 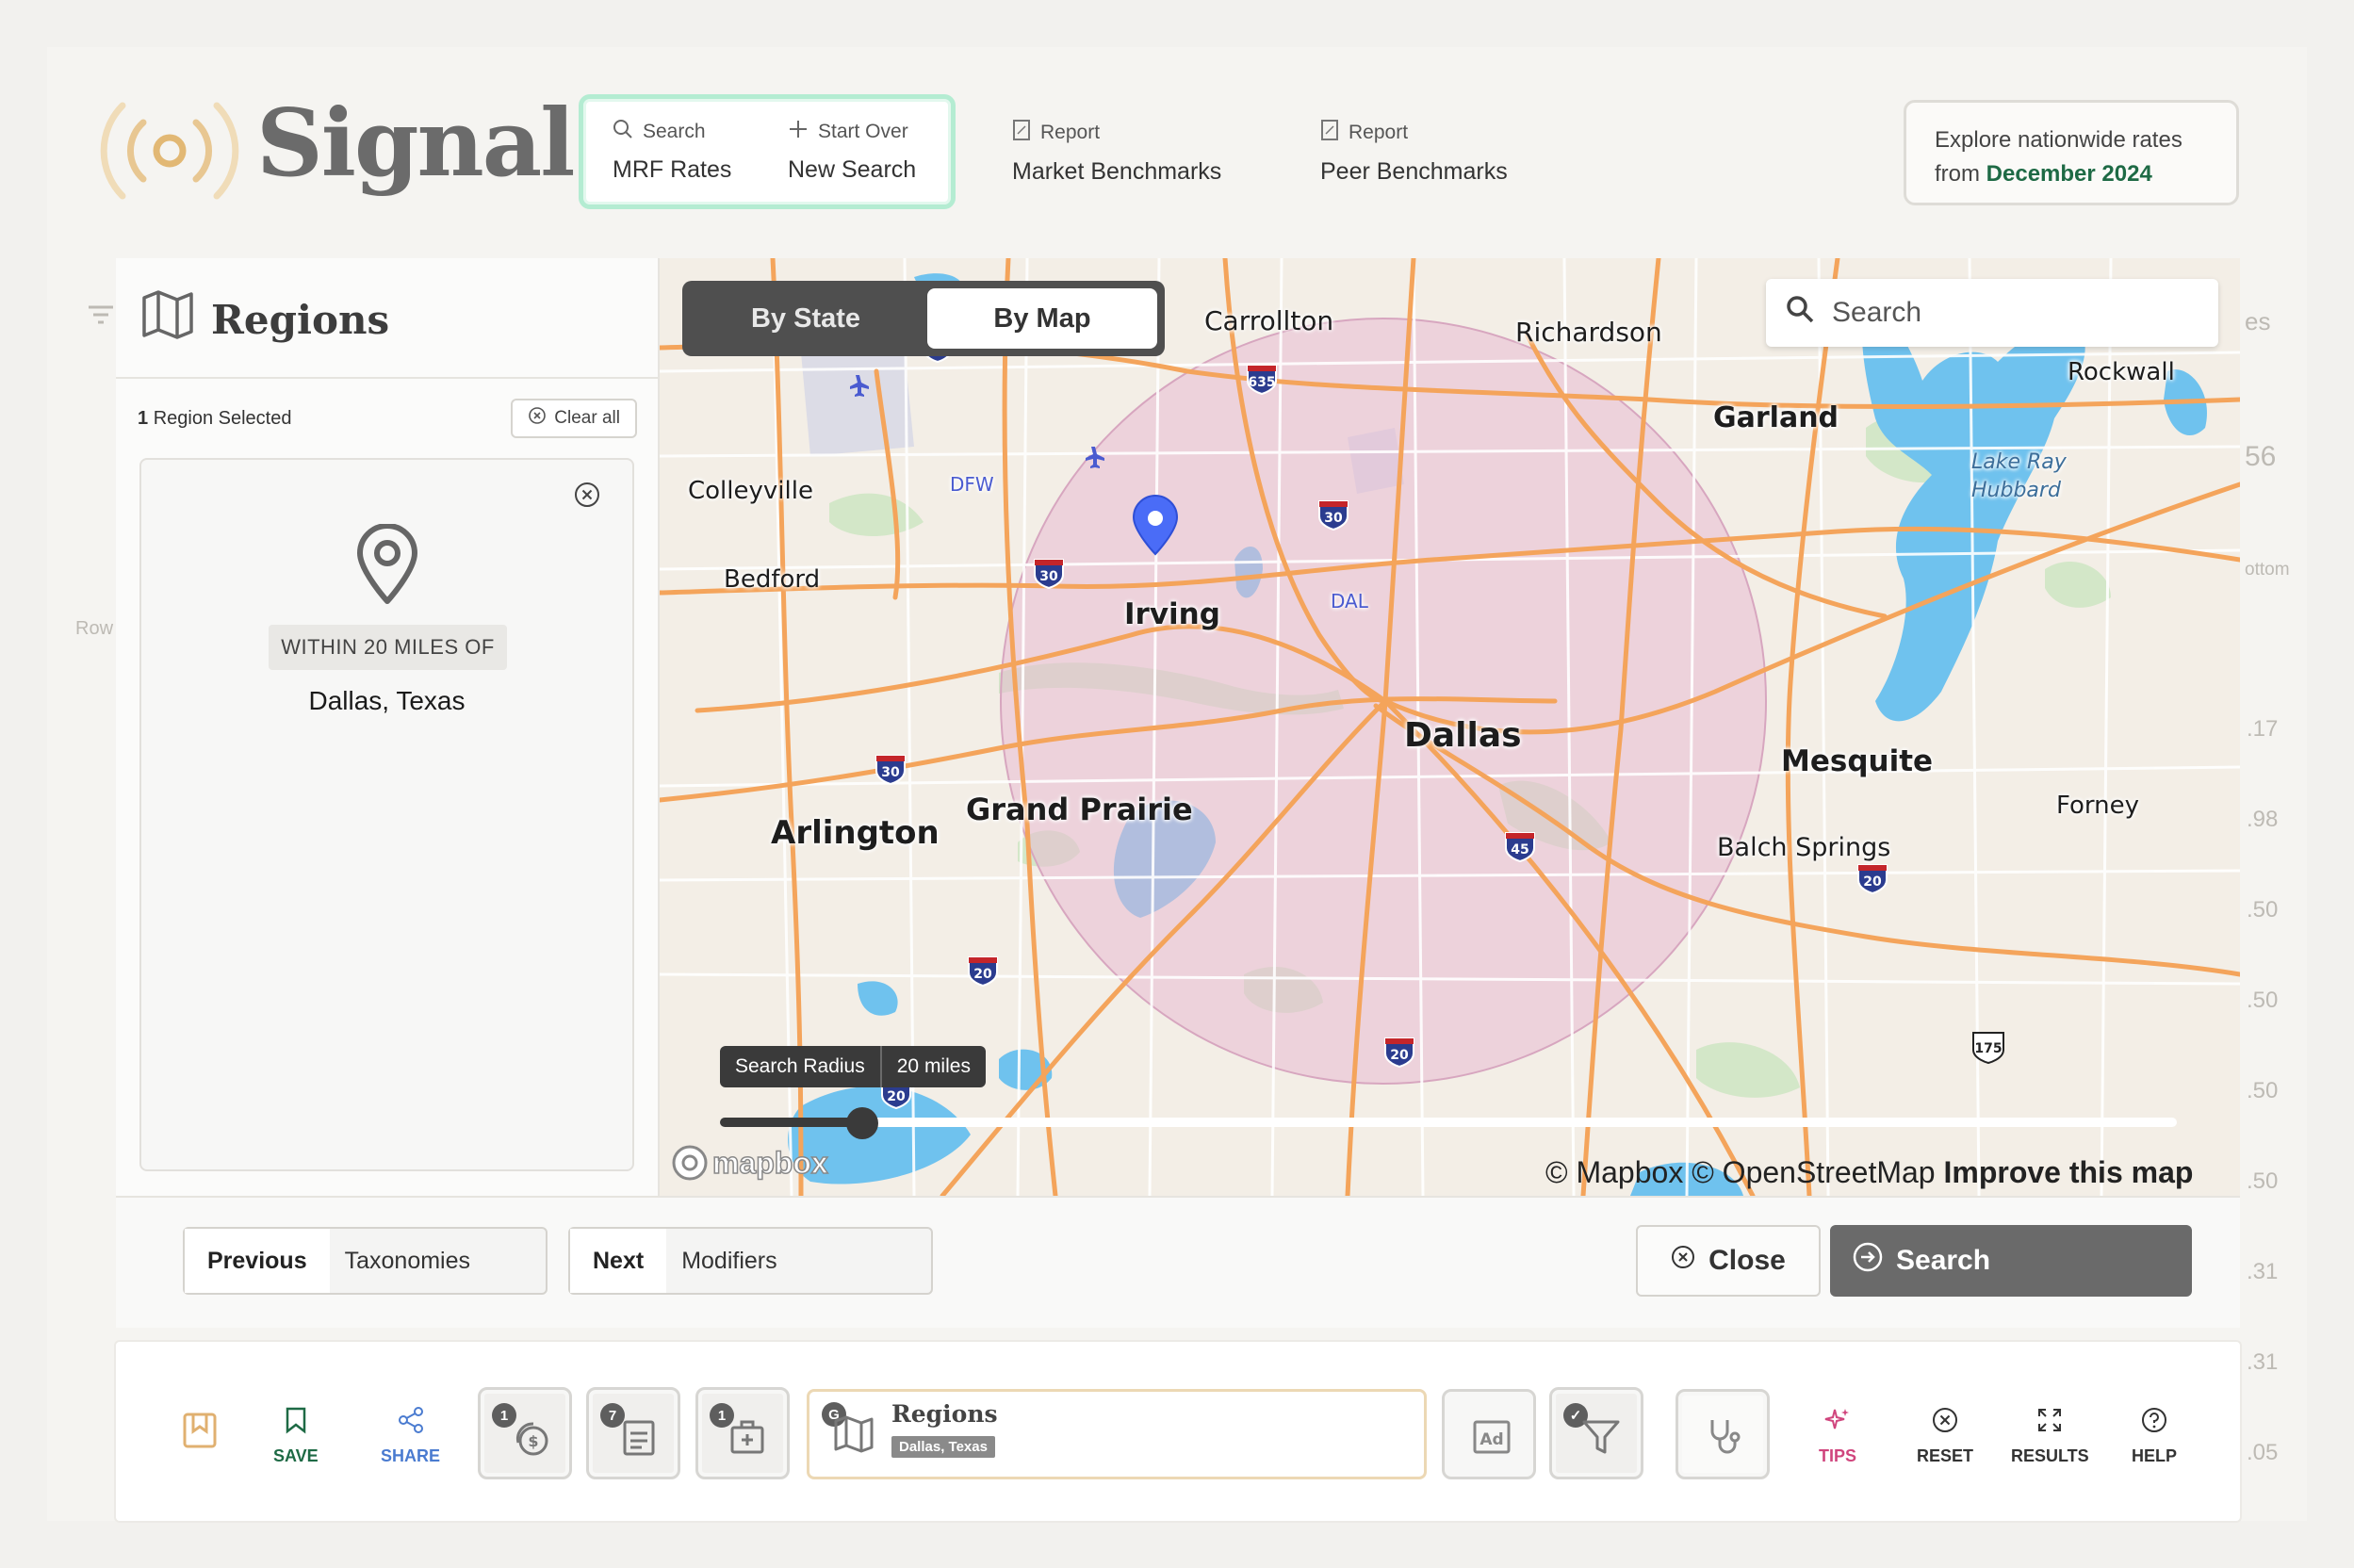 I want to click on map-city-label: Balch Springs, so click(x=1804, y=847).